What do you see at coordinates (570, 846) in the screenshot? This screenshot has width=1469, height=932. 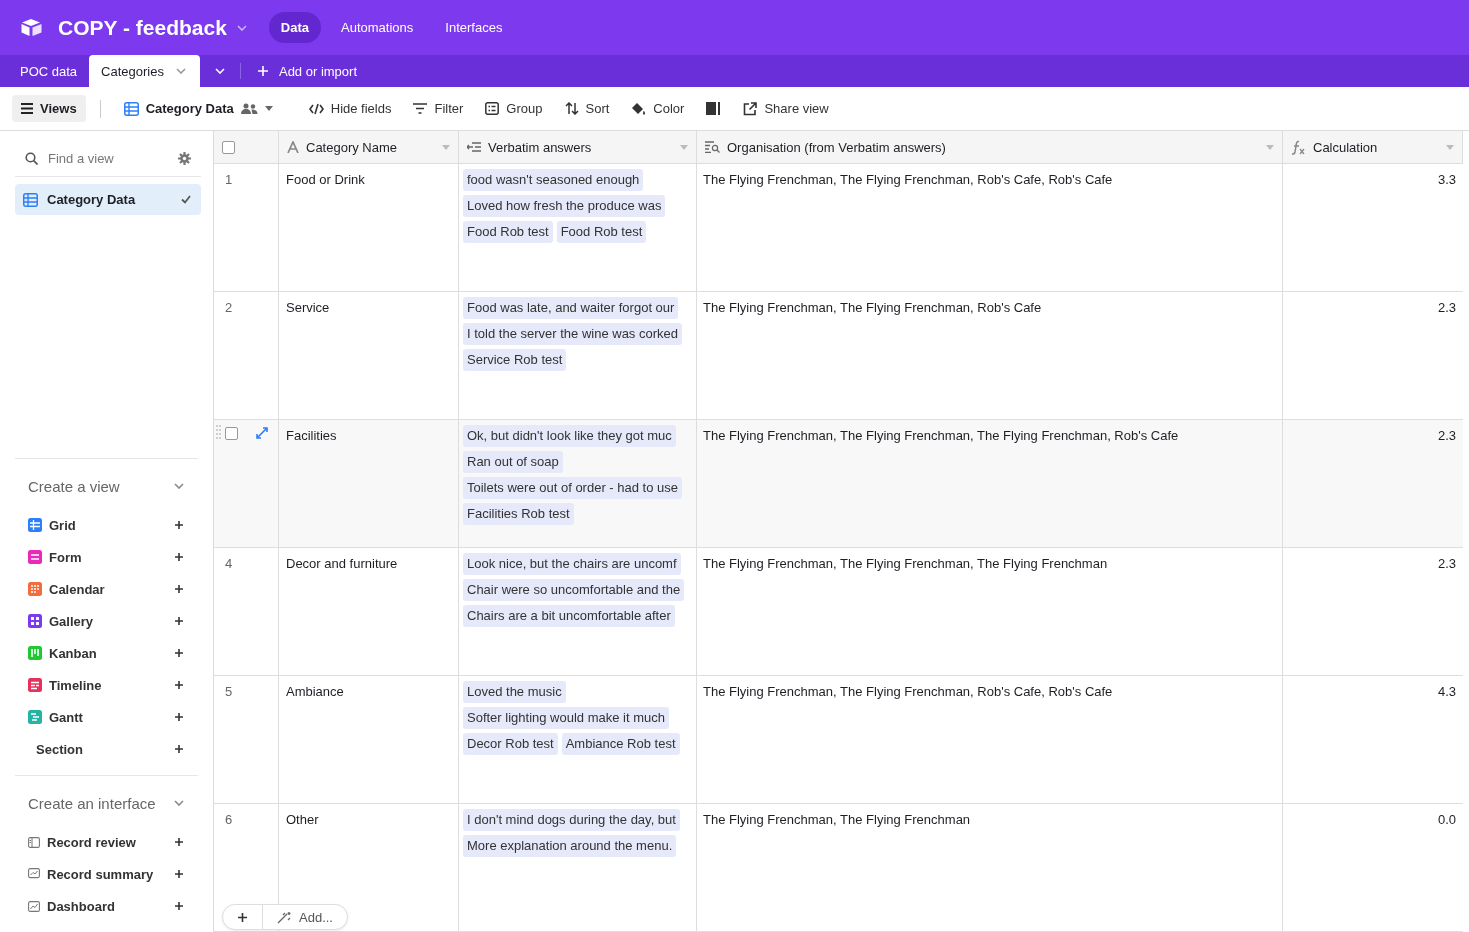 I see `linked-record-chip: More explanation around the menu.` at bounding box center [570, 846].